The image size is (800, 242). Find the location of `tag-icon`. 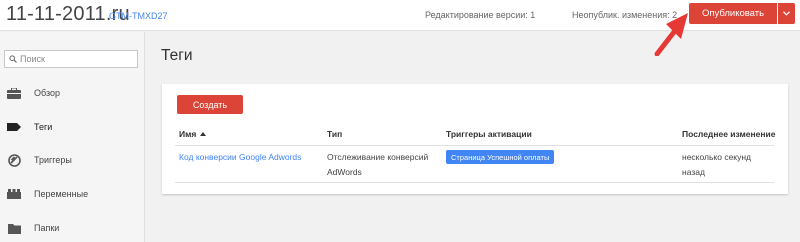

tag-icon is located at coordinates (14, 127).